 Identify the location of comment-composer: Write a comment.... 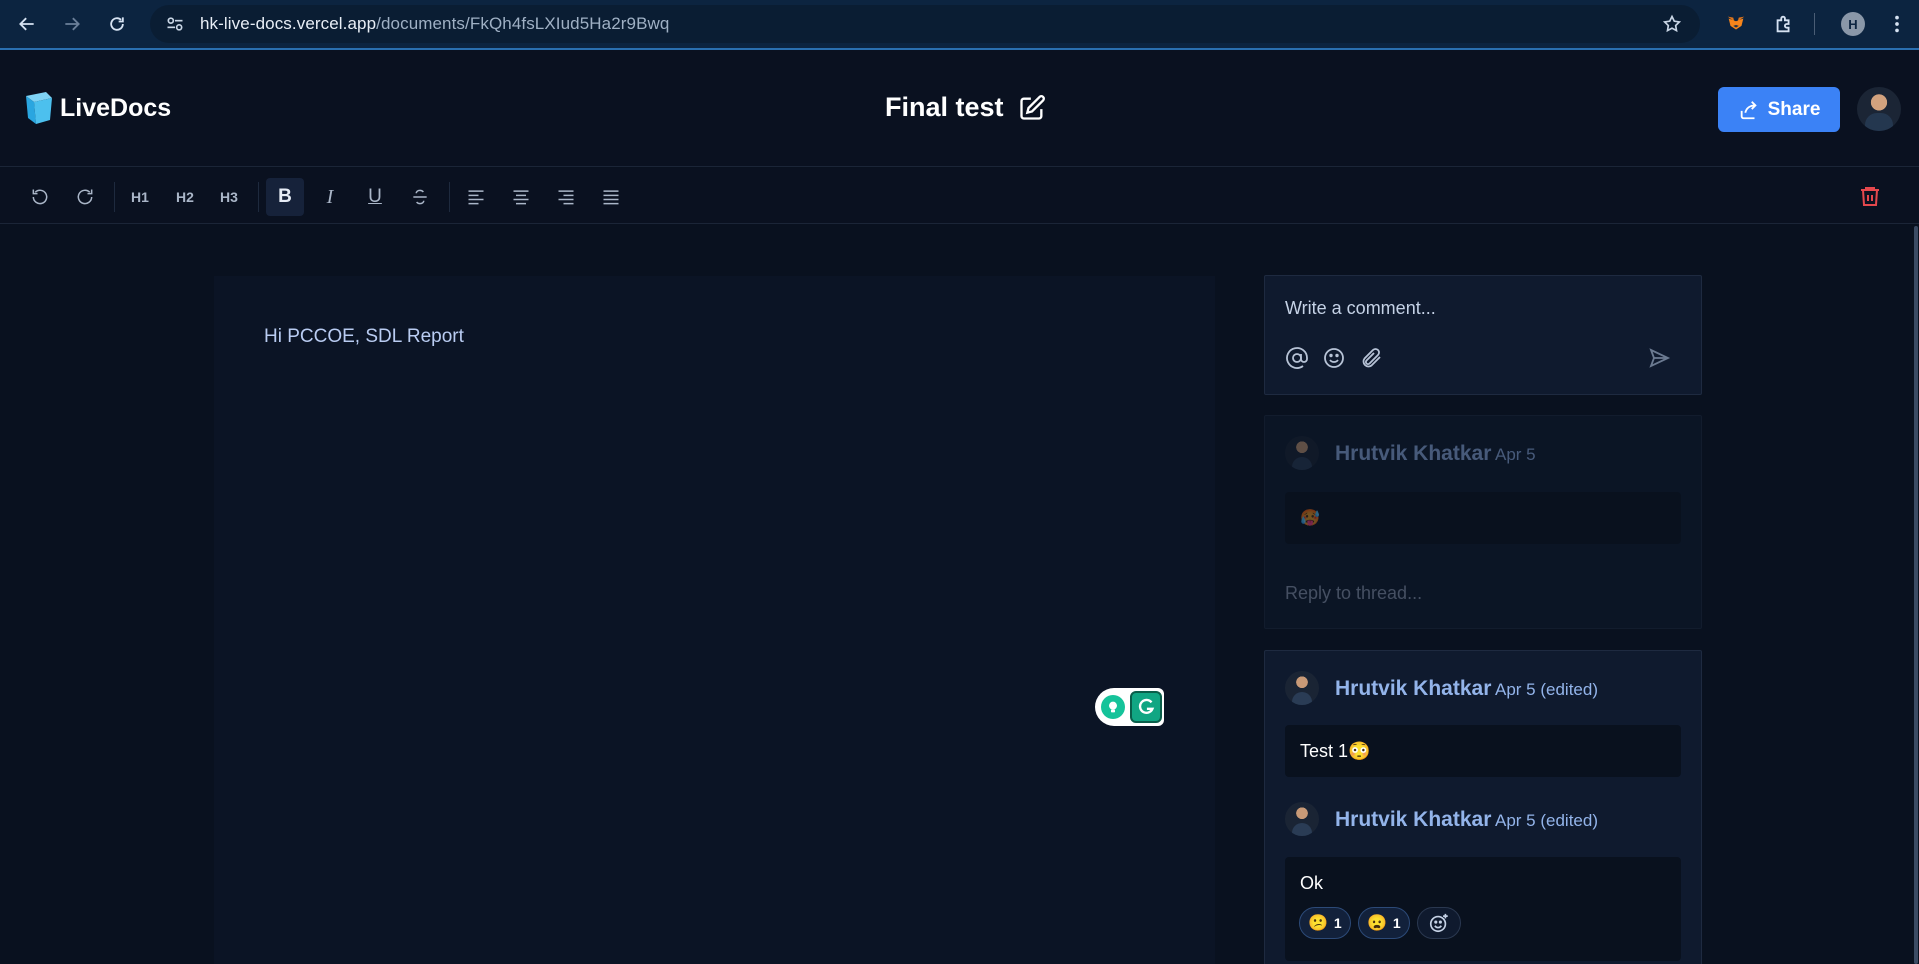
(1483, 335).